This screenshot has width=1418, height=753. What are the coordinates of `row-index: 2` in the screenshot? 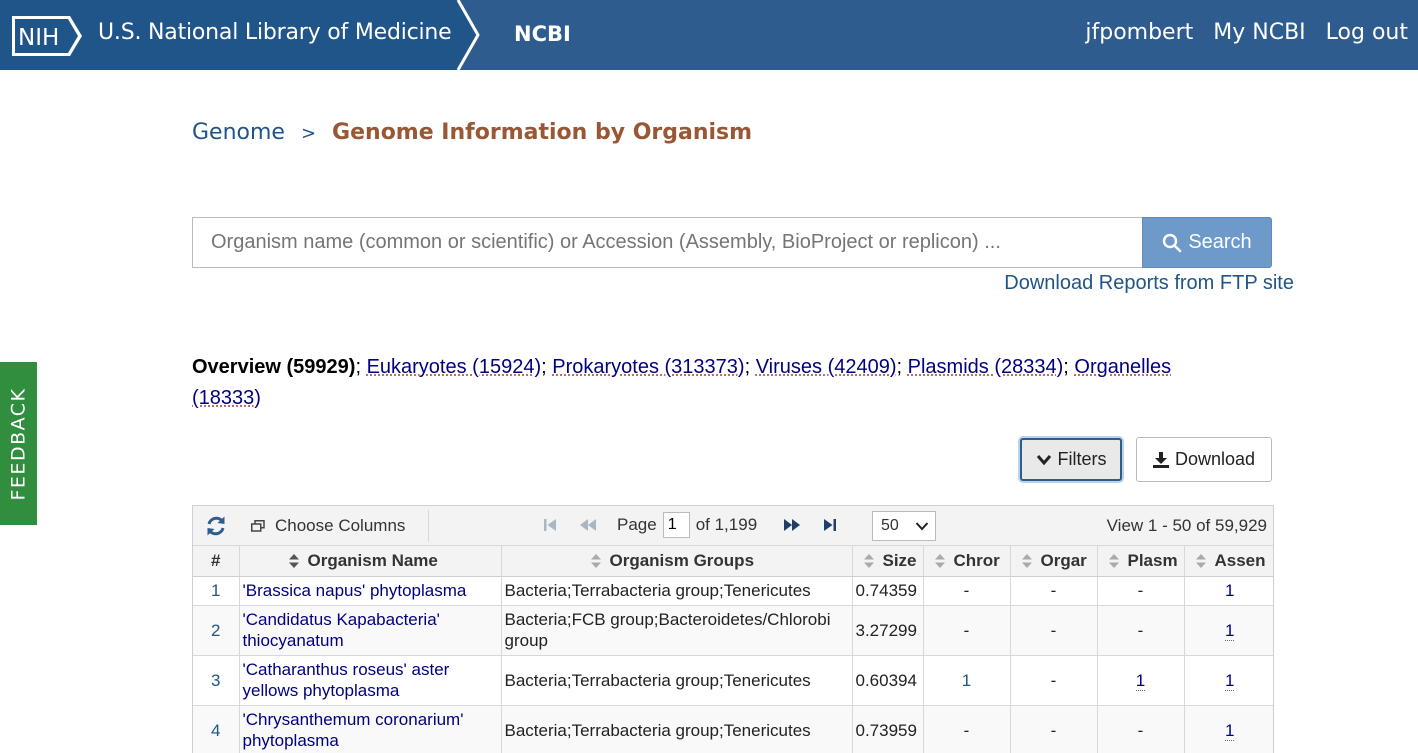 It's located at (216, 630).